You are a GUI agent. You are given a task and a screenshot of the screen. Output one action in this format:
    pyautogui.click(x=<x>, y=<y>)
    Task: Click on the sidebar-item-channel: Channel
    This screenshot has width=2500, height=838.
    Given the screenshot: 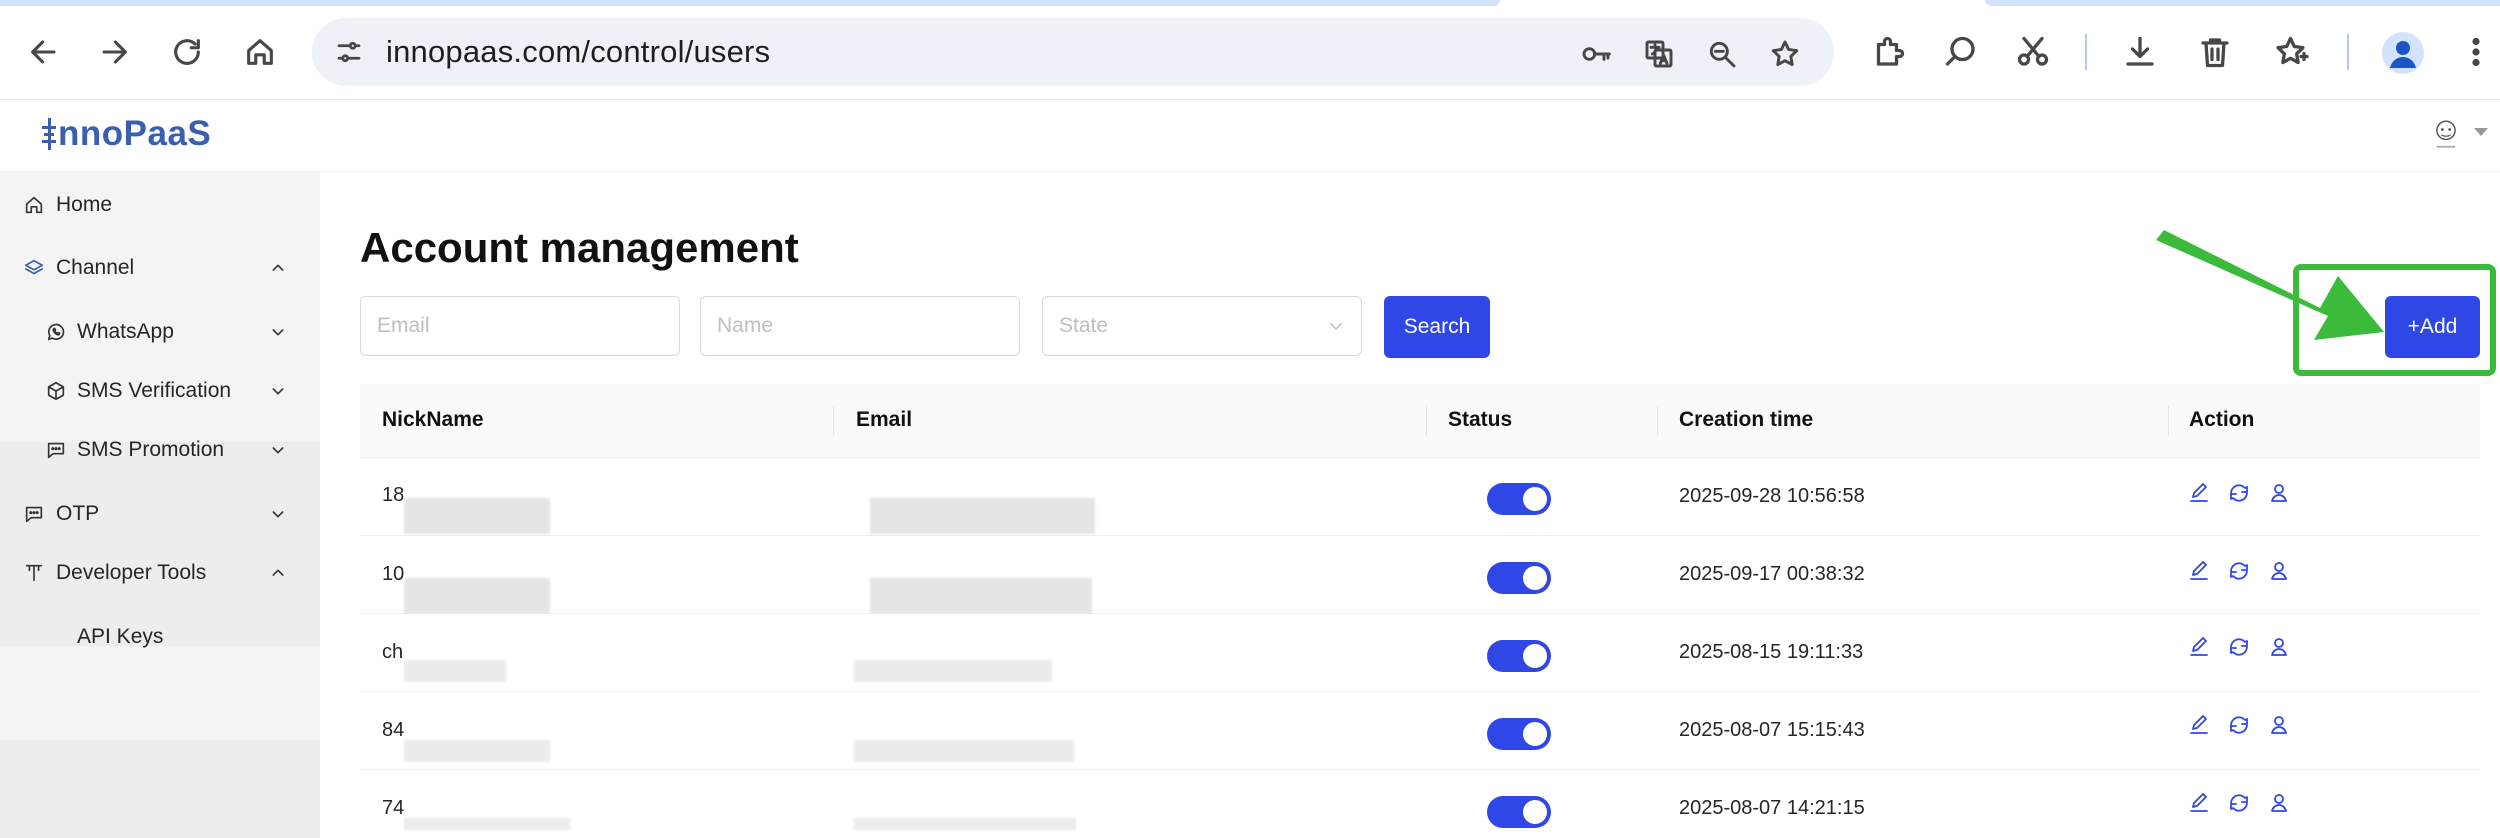 What is the action you would take?
    pyautogui.click(x=160, y=268)
    